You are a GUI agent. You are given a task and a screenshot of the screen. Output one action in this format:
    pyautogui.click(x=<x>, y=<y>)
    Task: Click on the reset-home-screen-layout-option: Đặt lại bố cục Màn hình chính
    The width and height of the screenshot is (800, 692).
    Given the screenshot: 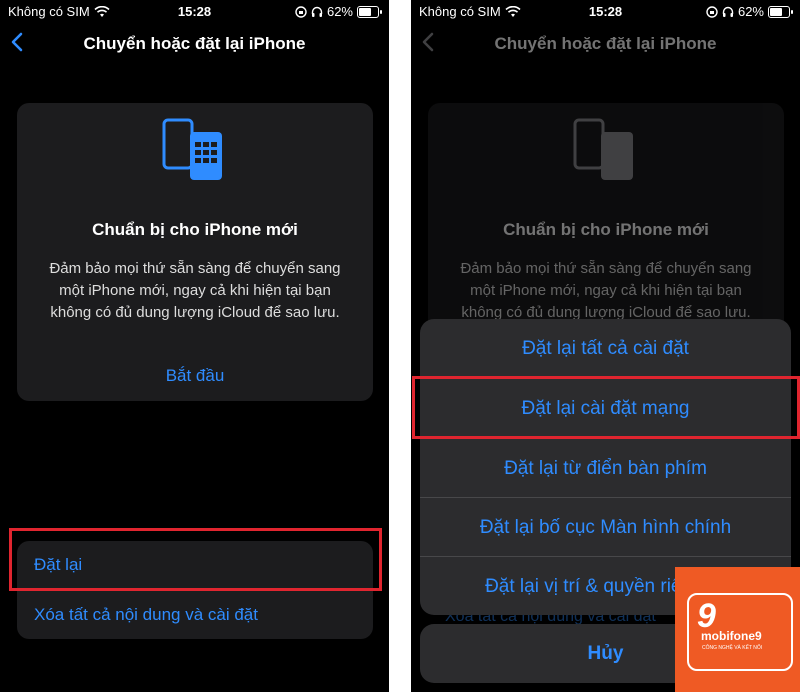 What is the action you would take?
    pyautogui.click(x=605, y=527)
    